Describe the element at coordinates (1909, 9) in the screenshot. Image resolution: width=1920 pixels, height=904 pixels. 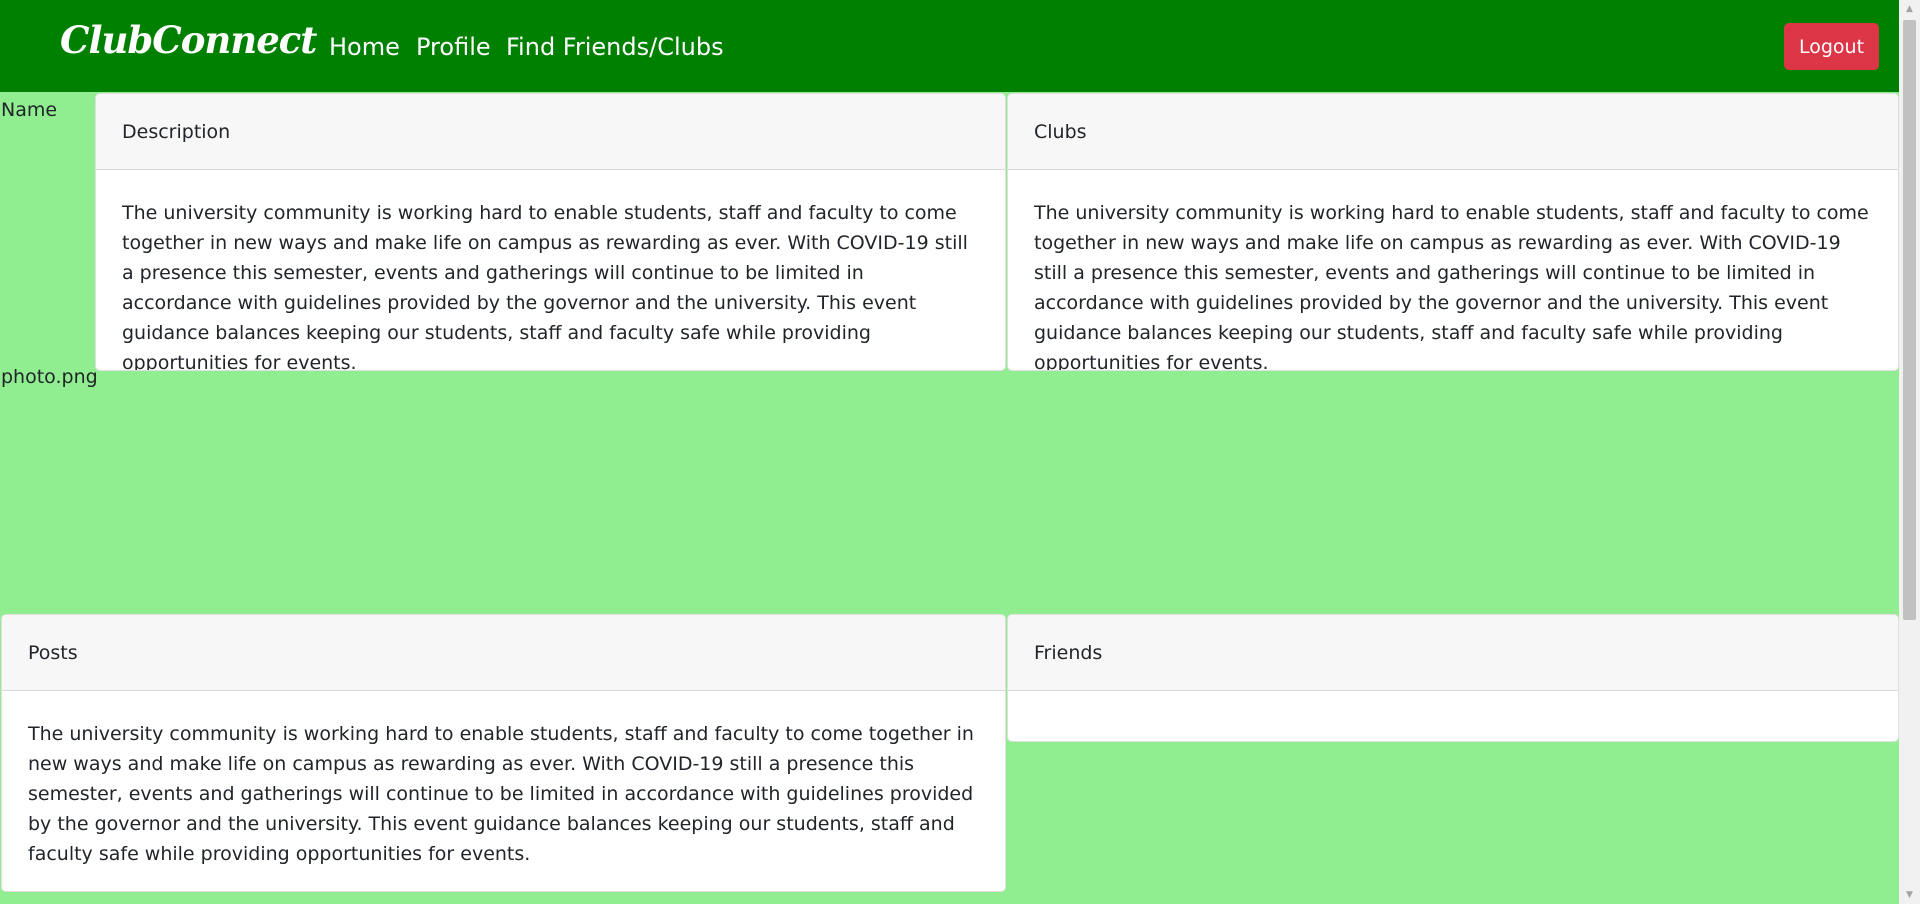
I see `scroll-up-arrow-icon: ▲` at that location.